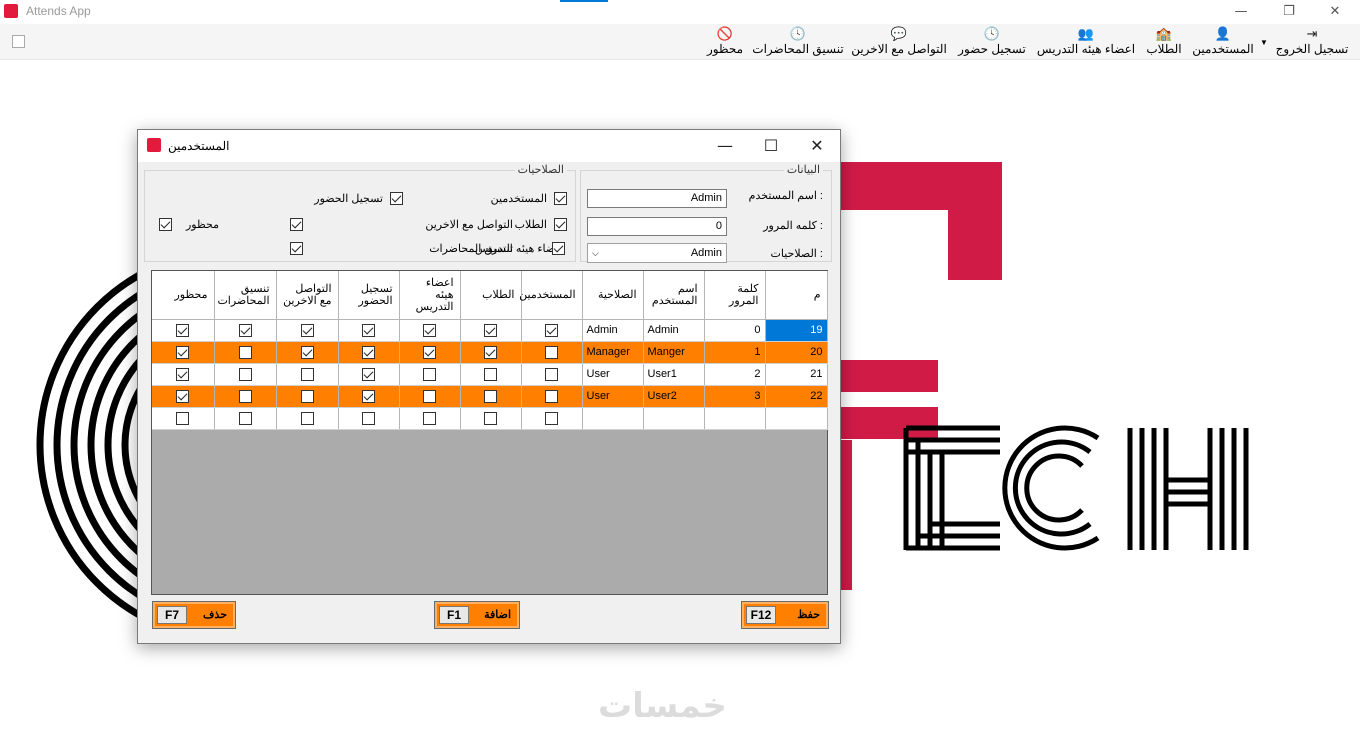 The width and height of the screenshot is (1360, 738). I want to click on cell-role: Admin, so click(613, 330).